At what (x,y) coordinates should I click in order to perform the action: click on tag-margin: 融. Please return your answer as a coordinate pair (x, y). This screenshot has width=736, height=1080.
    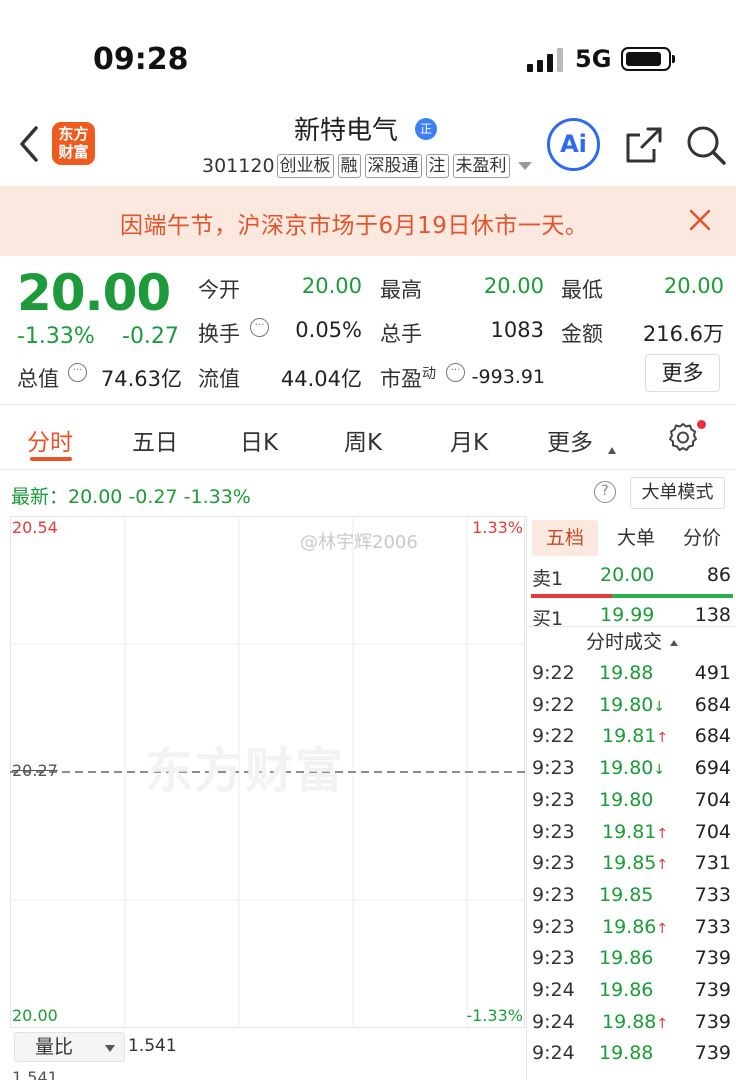
    Looking at the image, I should click on (349, 166).